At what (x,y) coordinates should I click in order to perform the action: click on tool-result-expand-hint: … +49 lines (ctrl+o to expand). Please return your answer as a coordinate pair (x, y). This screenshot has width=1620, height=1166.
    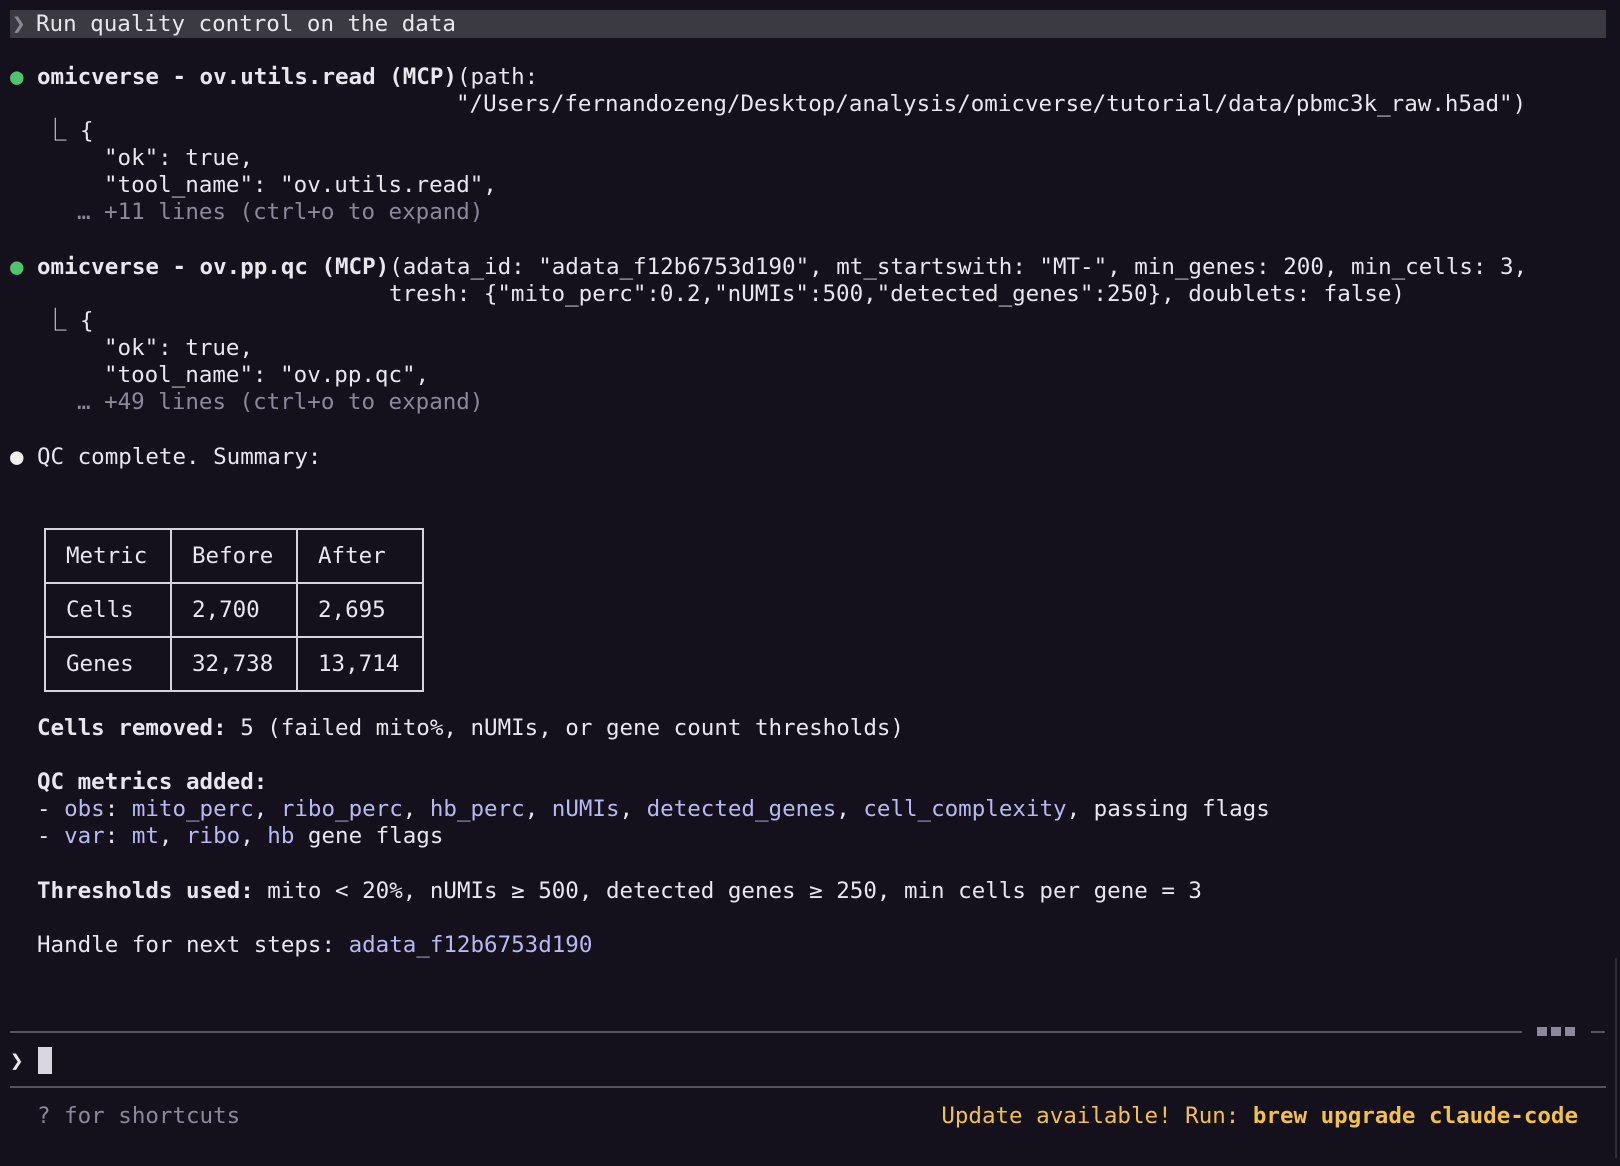
    Looking at the image, I should click on (280, 402).